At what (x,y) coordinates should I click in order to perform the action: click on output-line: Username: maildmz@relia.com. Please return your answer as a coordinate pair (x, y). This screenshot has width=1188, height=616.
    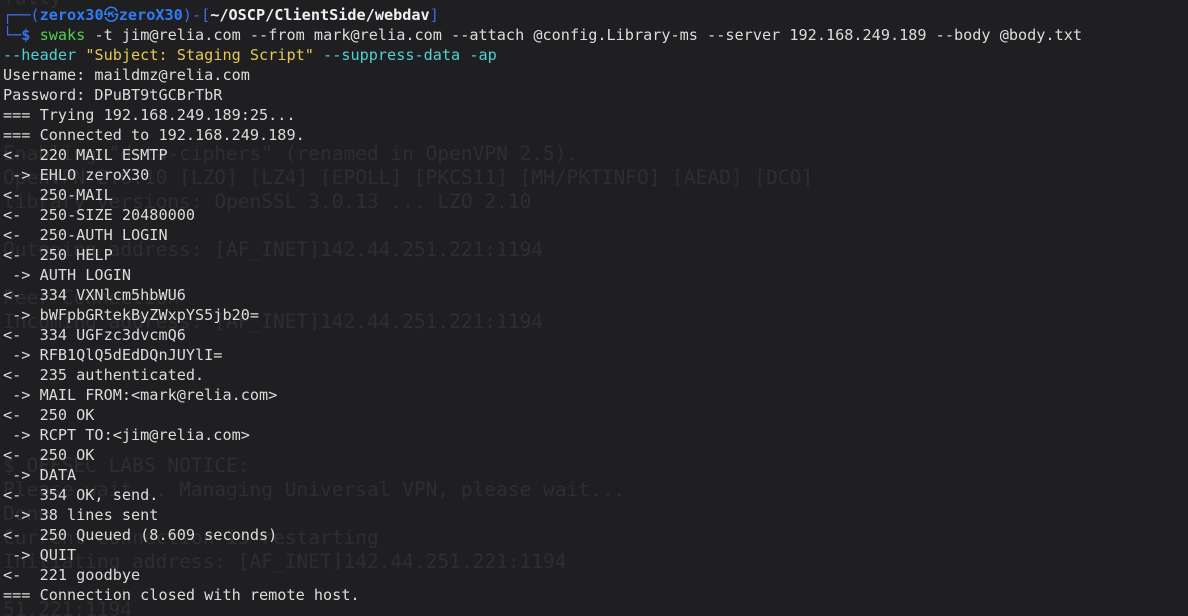
    Looking at the image, I should click on (126, 75).